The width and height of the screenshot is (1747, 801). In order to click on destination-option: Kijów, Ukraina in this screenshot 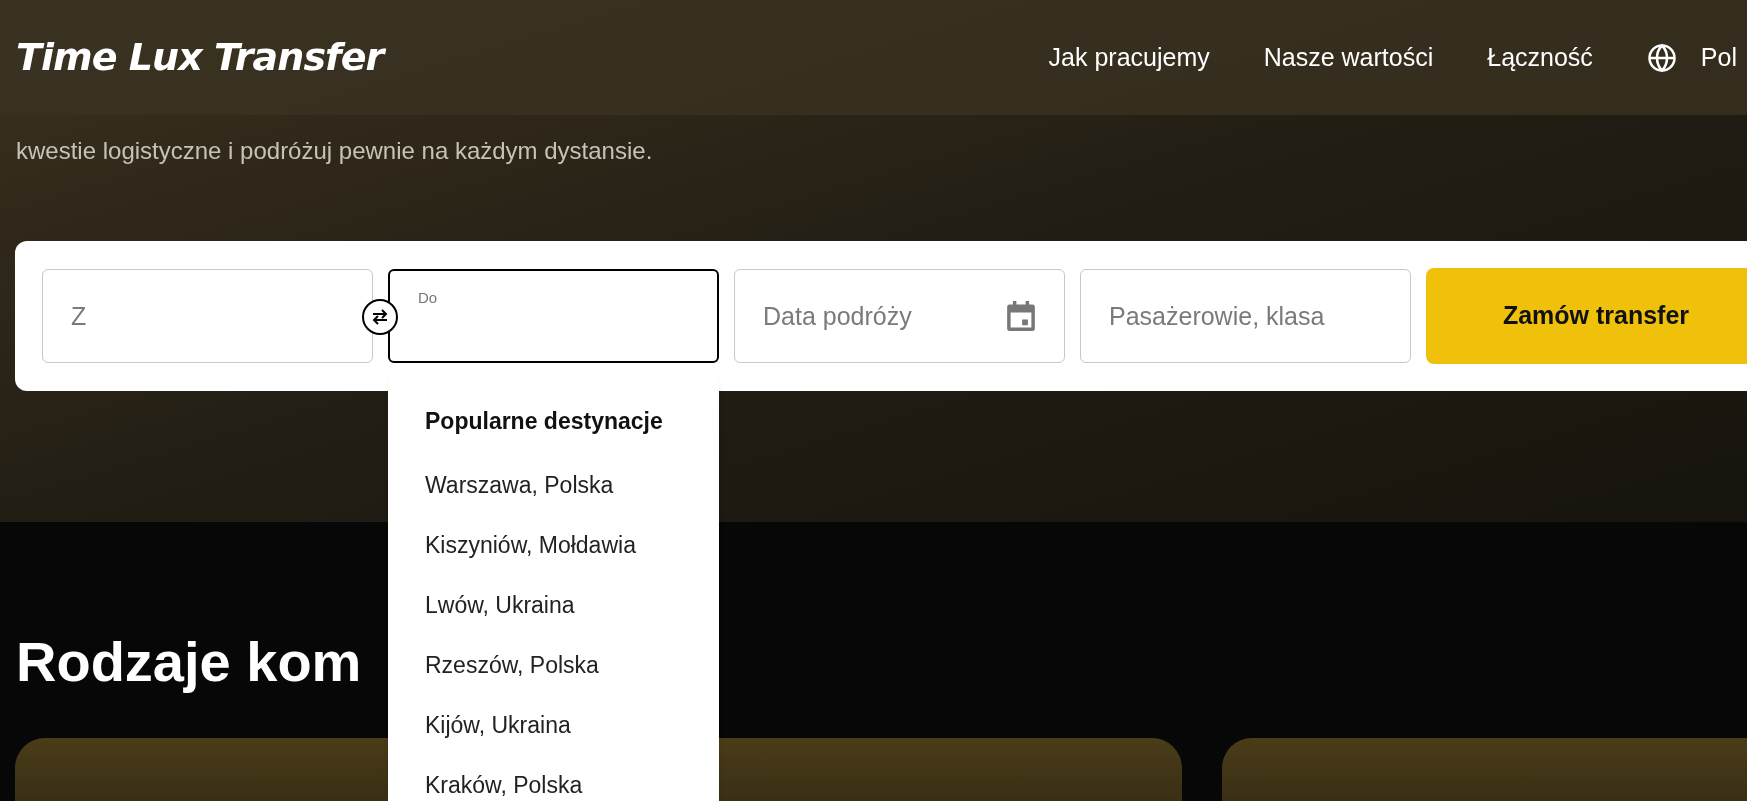, I will do `click(572, 724)`.